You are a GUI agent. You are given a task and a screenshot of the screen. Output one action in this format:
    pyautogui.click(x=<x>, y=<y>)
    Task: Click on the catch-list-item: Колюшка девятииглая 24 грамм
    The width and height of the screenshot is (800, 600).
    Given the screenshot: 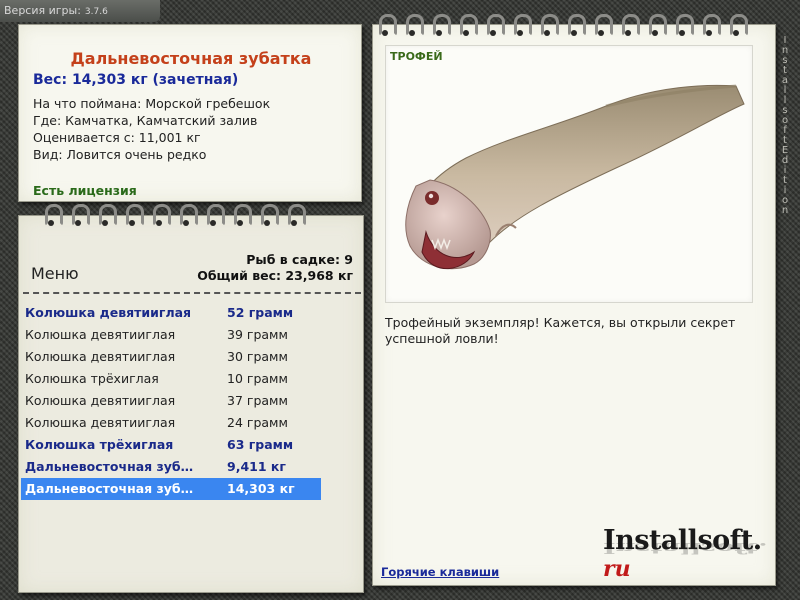 What is the action you would take?
    pyautogui.click(x=171, y=423)
    